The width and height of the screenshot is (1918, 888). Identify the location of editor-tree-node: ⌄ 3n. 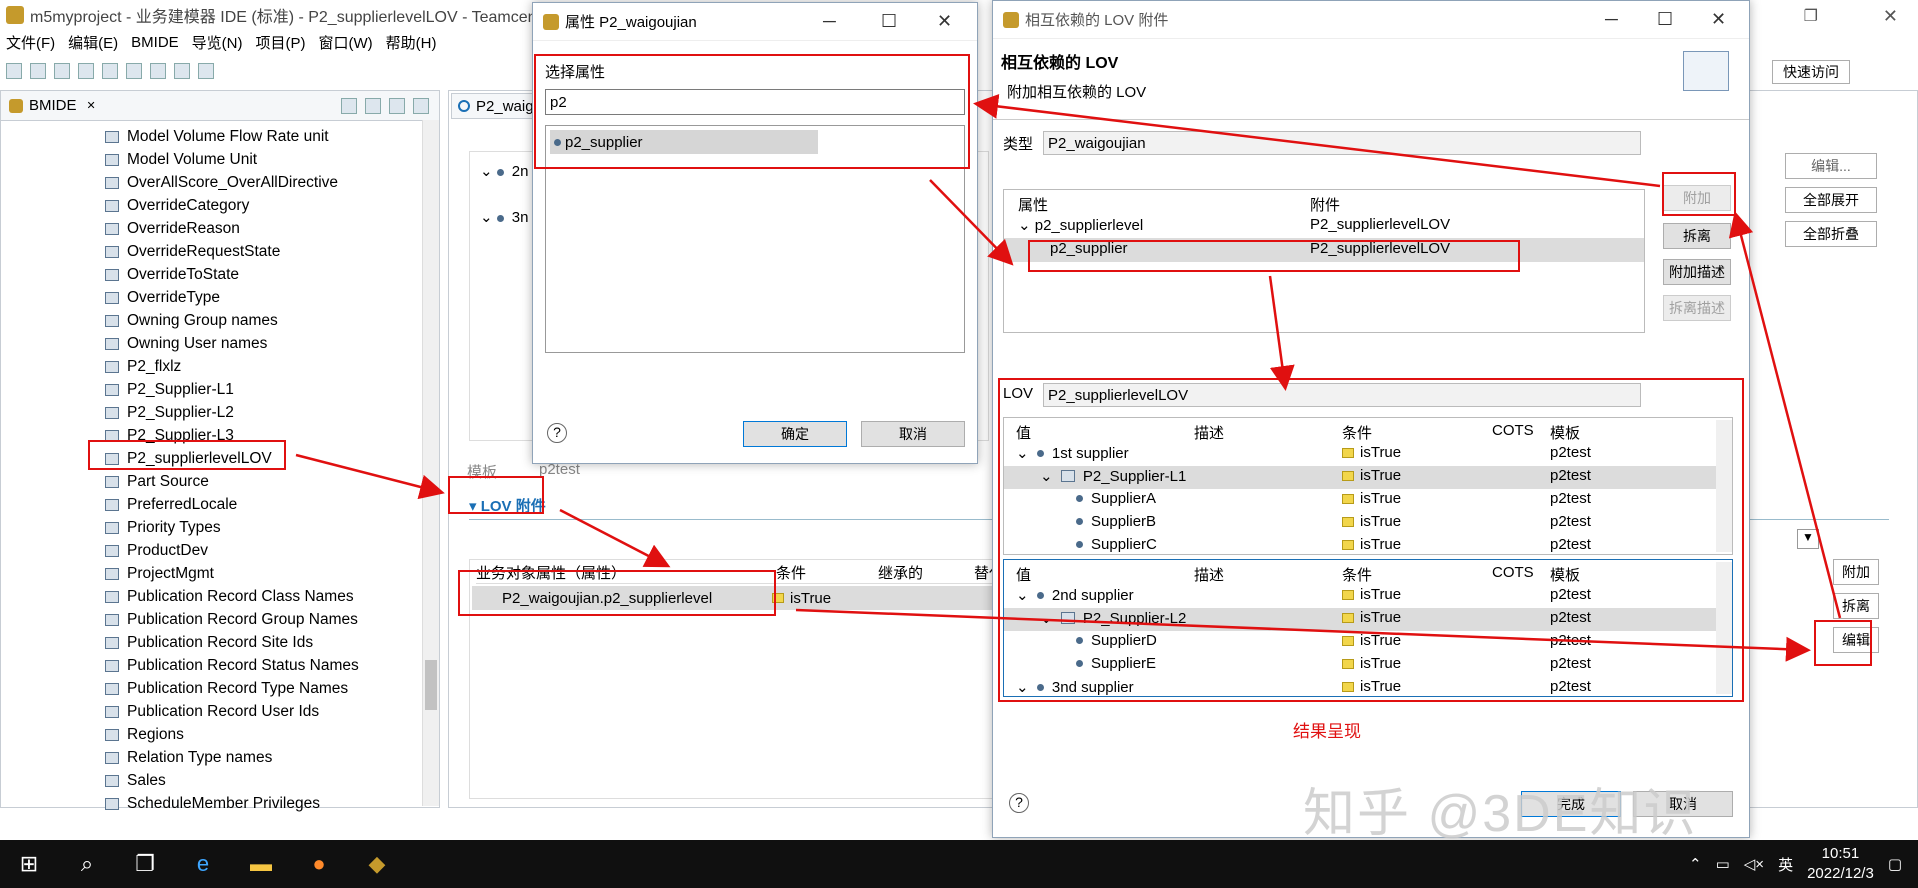
(504, 217).